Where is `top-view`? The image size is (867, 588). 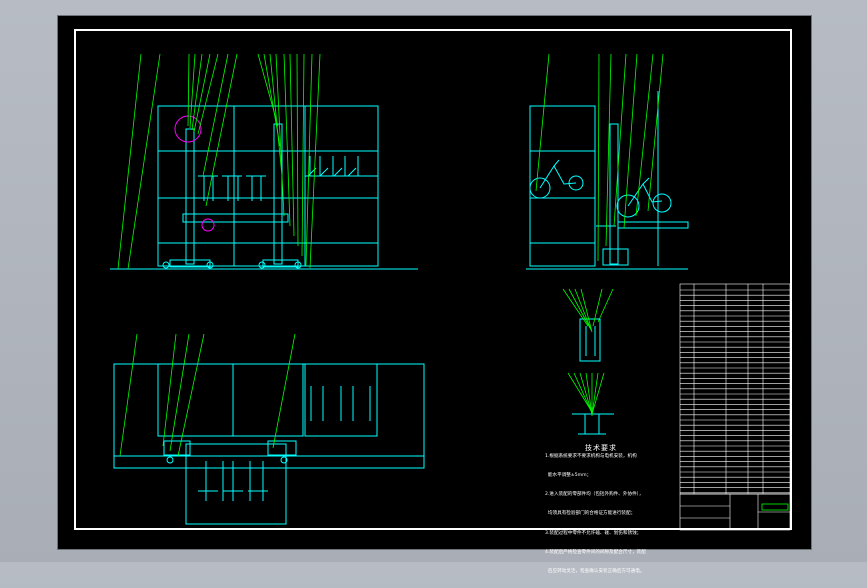 top-view is located at coordinates (269, 444).